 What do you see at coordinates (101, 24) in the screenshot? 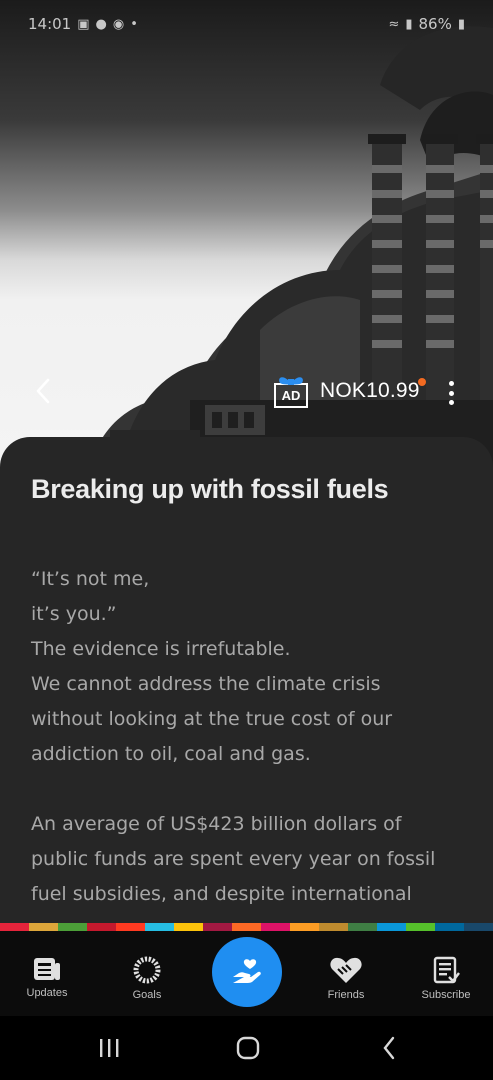
I see `snapchat-notification-icon: ●` at bounding box center [101, 24].